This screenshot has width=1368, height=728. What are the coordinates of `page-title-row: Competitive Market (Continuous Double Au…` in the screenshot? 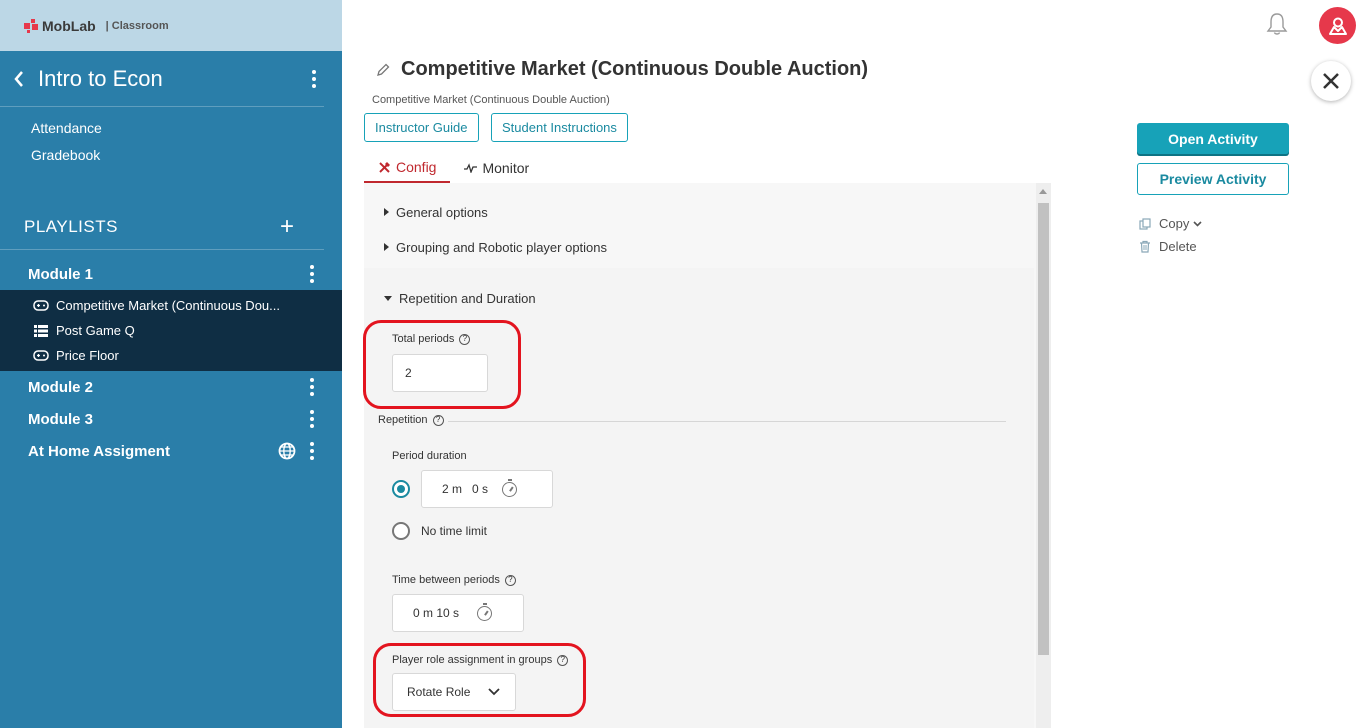 It's located at (621, 69).